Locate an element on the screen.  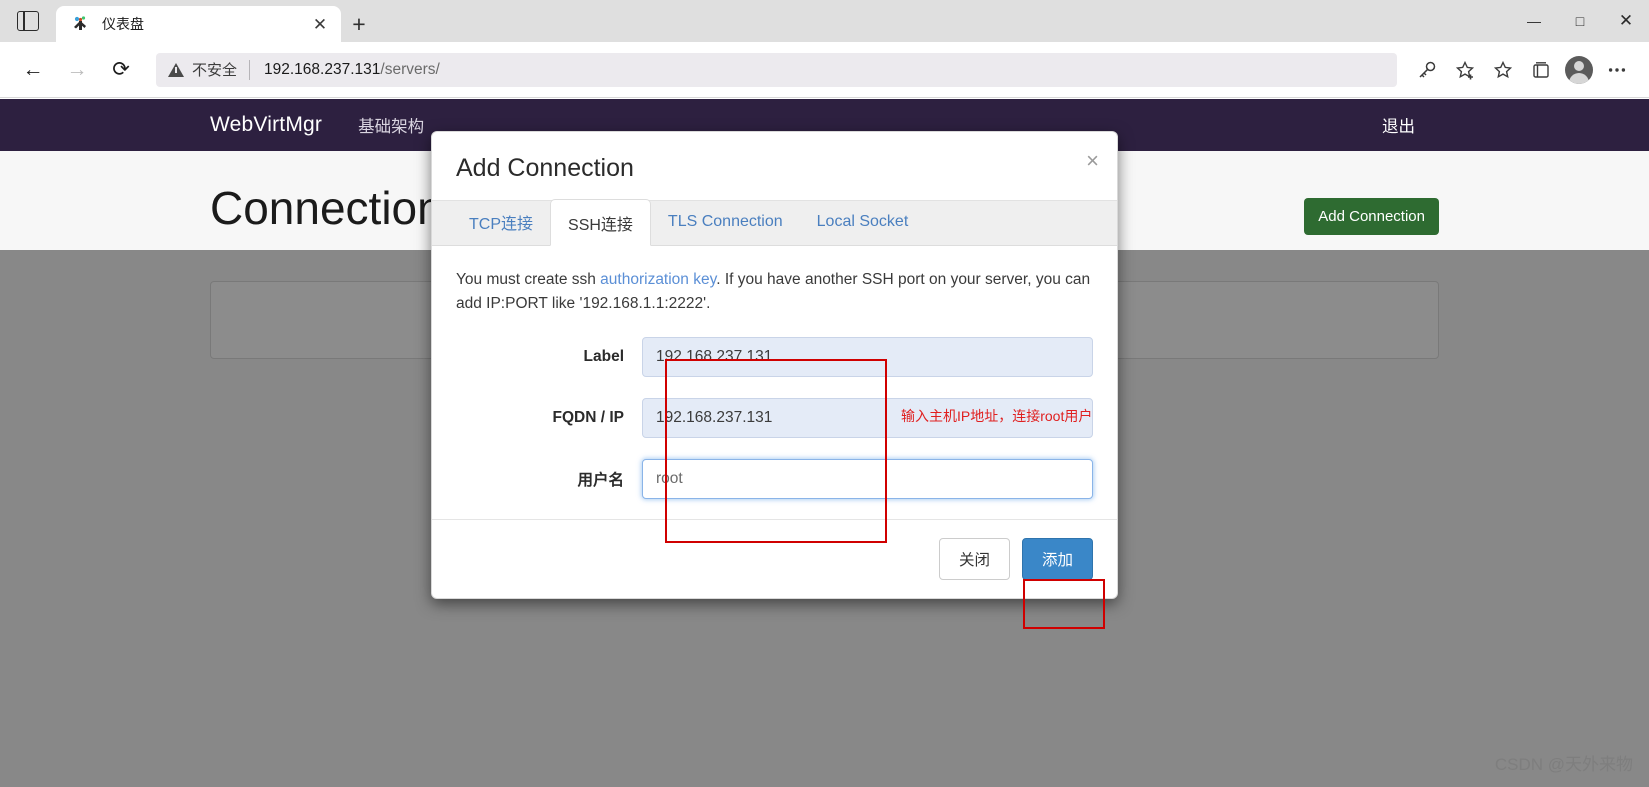
profile-icon is located at coordinates (1579, 70).